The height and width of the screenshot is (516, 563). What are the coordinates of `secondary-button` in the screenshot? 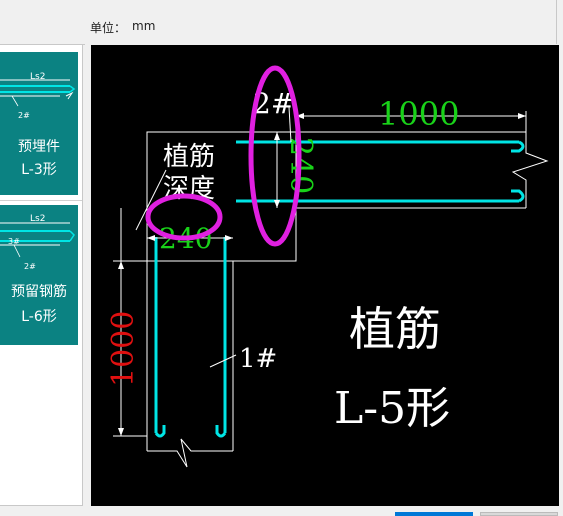 It's located at (519, 514).